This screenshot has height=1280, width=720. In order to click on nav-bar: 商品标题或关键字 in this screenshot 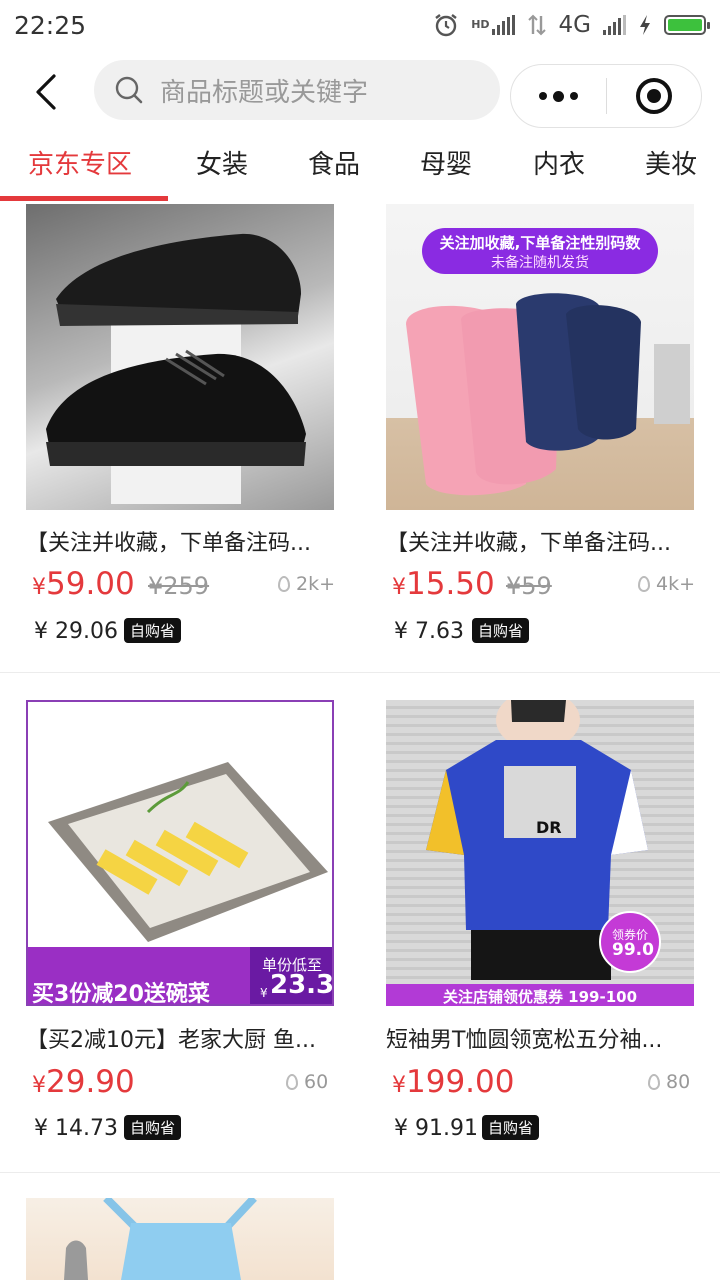, I will do `click(360, 94)`.